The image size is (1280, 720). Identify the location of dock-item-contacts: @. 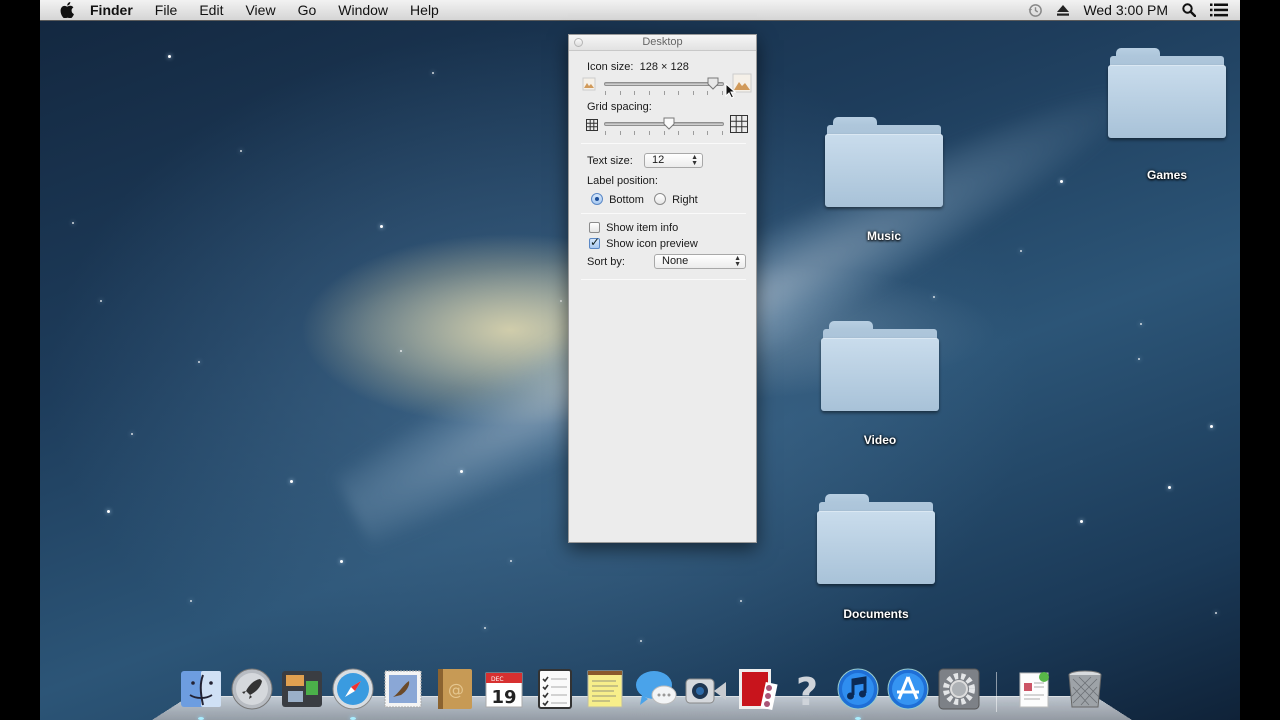
(454, 689).